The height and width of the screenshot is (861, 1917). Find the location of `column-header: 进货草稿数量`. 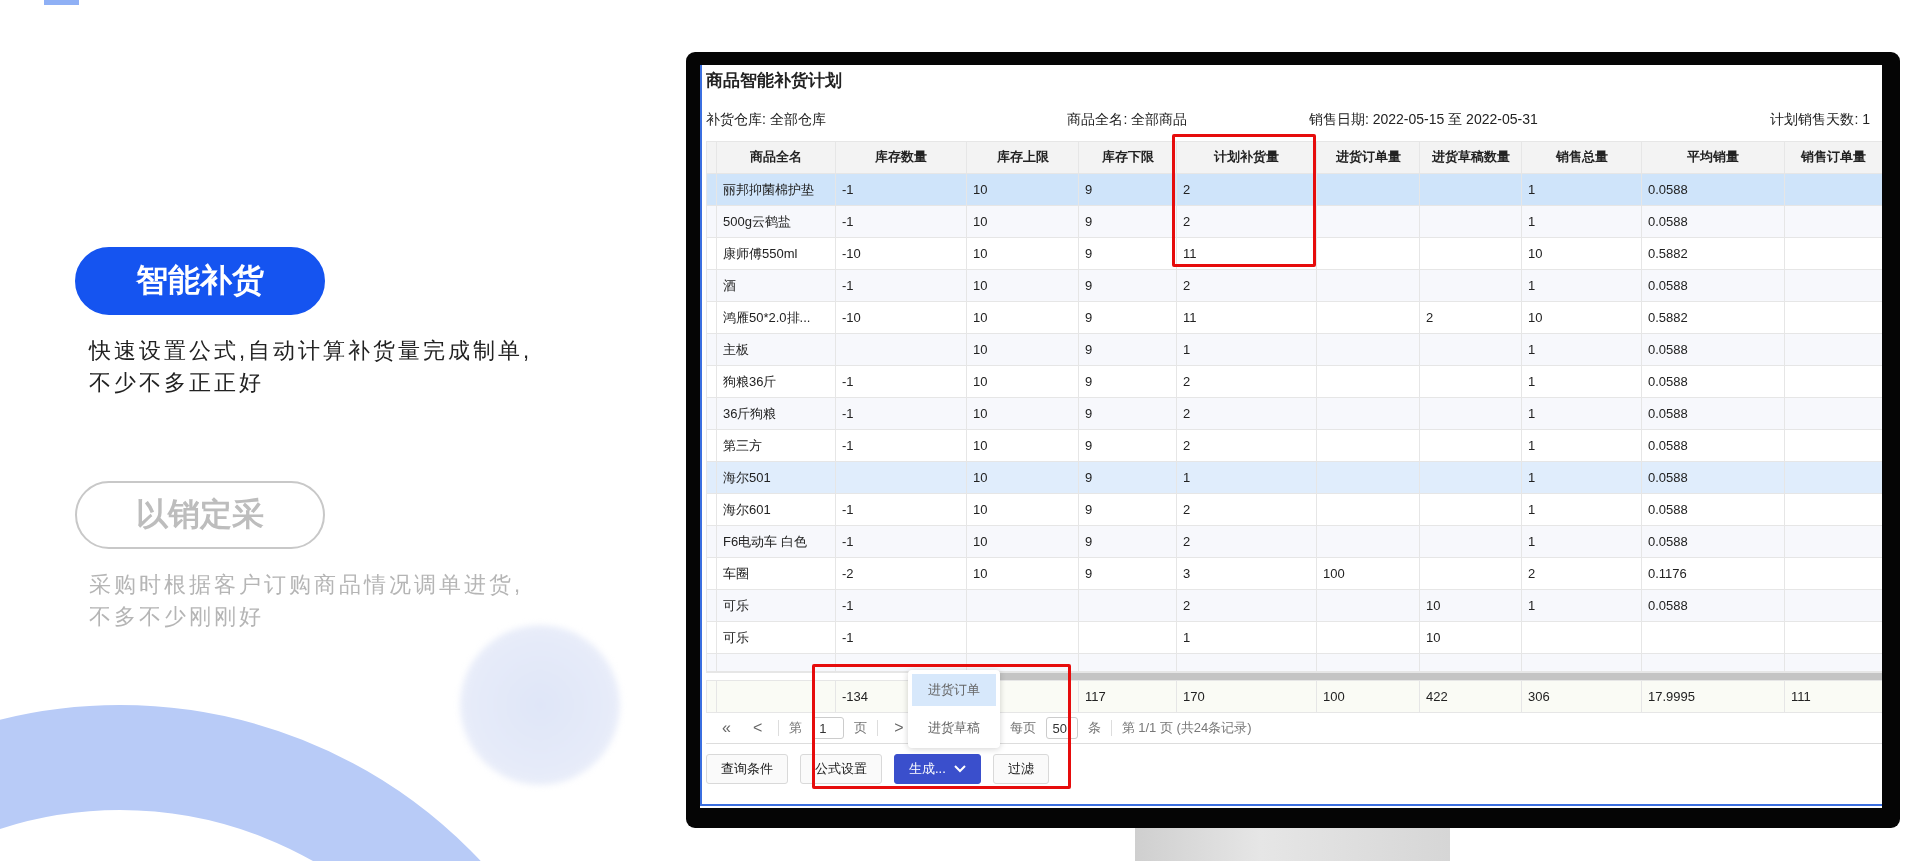

column-header: 进货草稿数量 is located at coordinates (1470, 157).